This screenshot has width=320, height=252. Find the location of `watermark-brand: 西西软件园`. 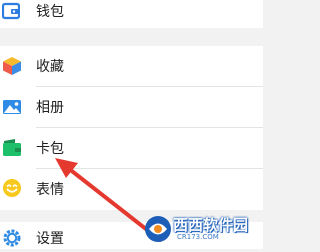

watermark-brand: 西西软件园 is located at coordinates (211, 225).